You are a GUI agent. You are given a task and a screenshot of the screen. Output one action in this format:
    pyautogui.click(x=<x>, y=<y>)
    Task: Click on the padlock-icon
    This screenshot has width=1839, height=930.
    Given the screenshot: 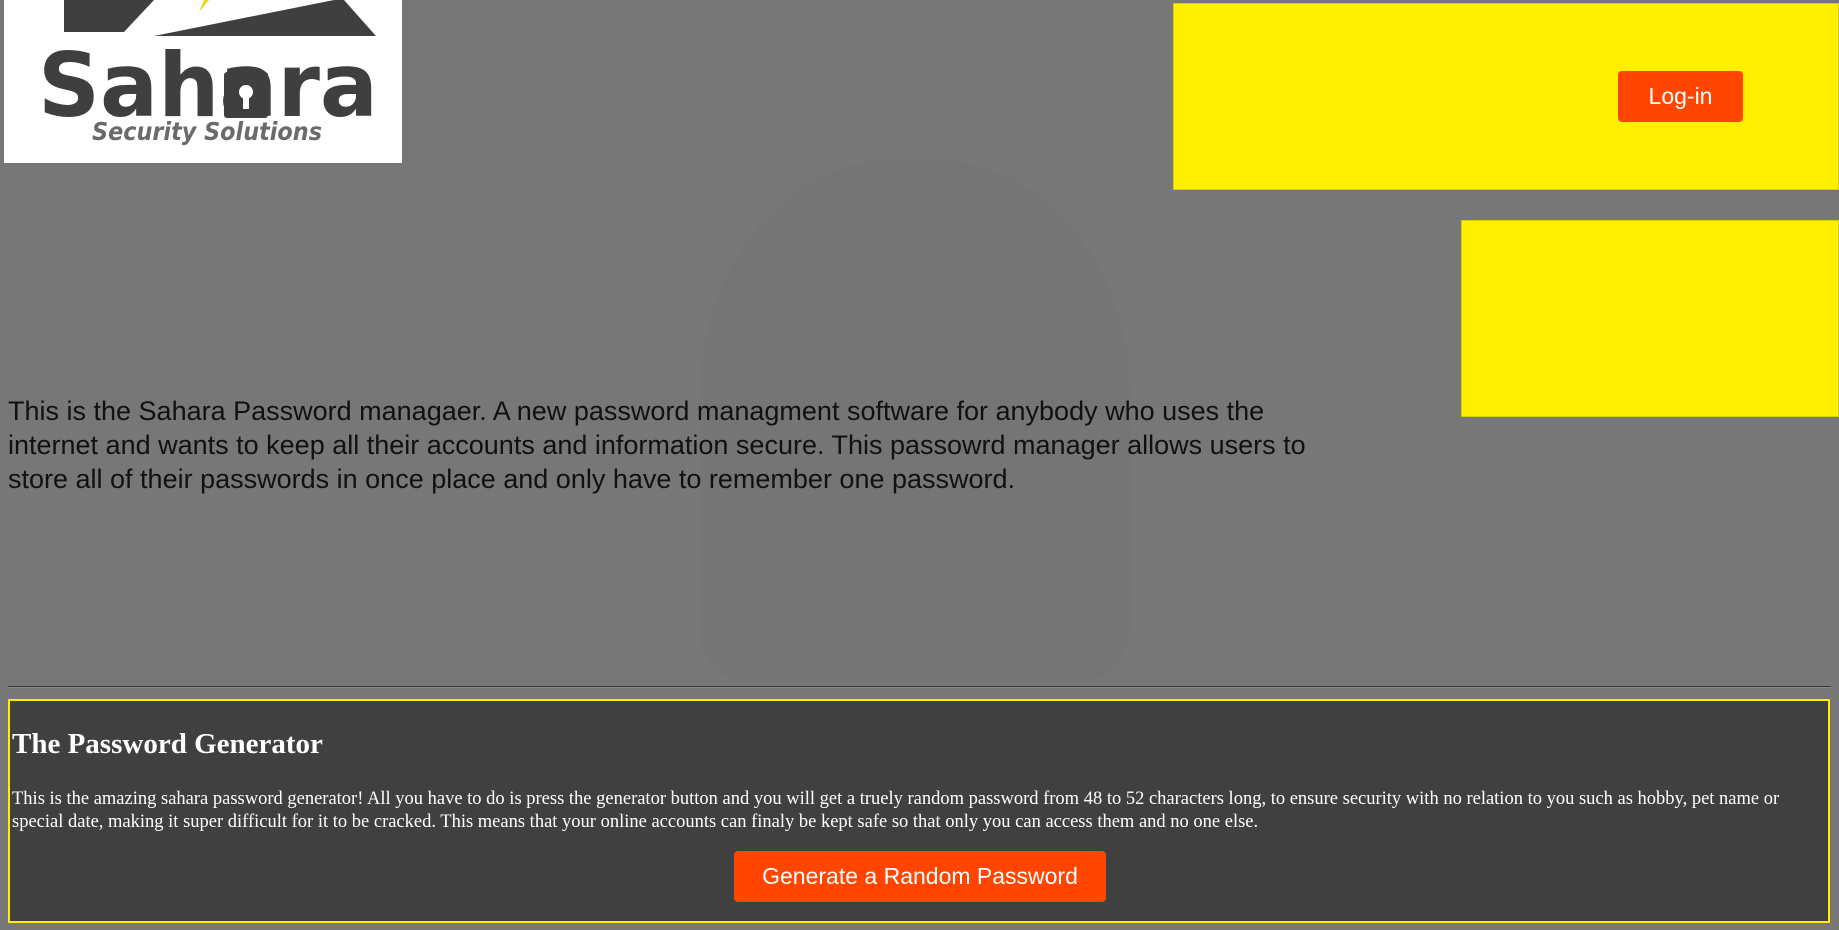 What is the action you would take?
    pyautogui.click(x=246, y=95)
    